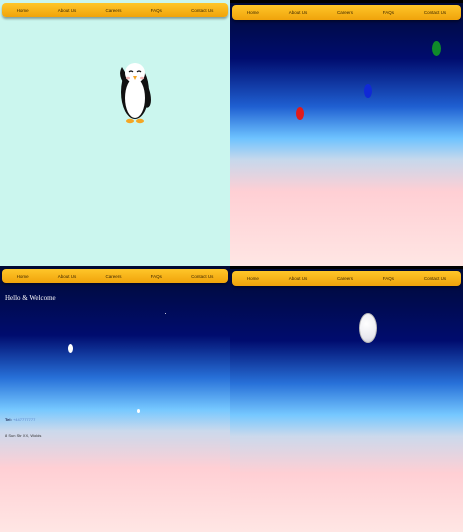  Describe the element at coordinates (300, 113) in the screenshot. I see `balloon-red` at that location.